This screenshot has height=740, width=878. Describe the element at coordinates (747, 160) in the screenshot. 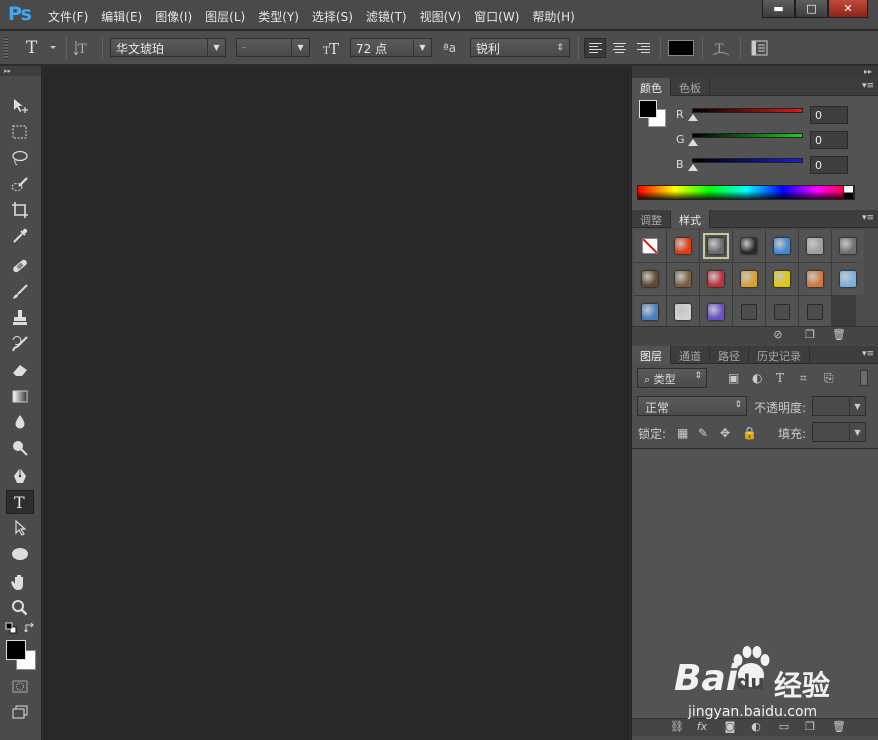

I see `channel-b-slider` at that location.